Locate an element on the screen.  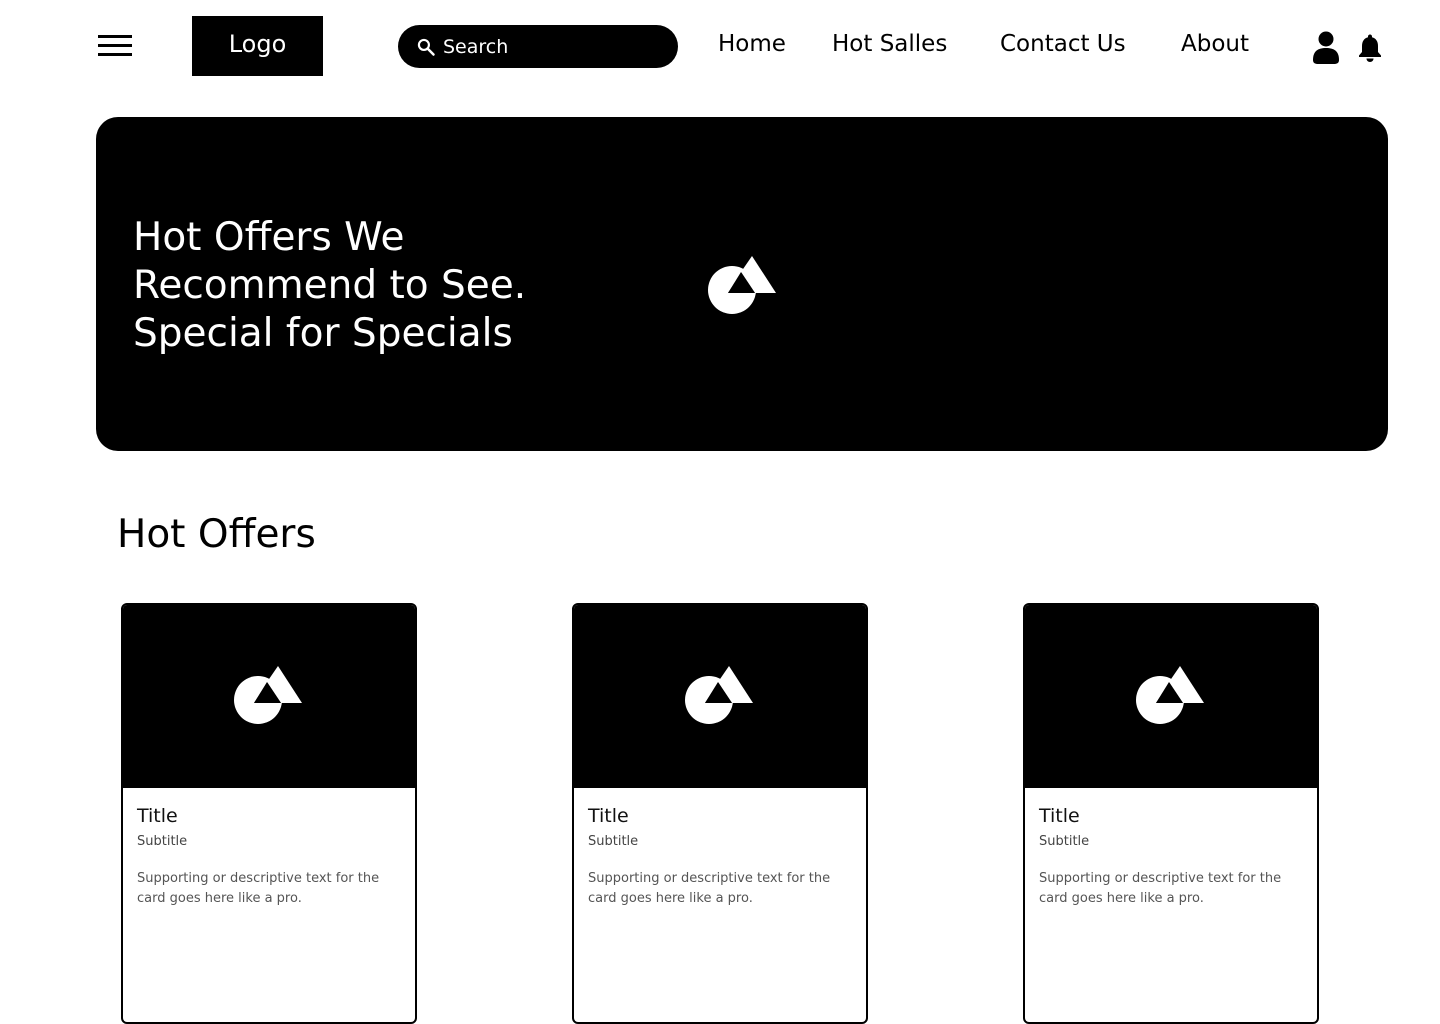
nav-contact-us: Contact Us is located at coordinates (1063, 44).